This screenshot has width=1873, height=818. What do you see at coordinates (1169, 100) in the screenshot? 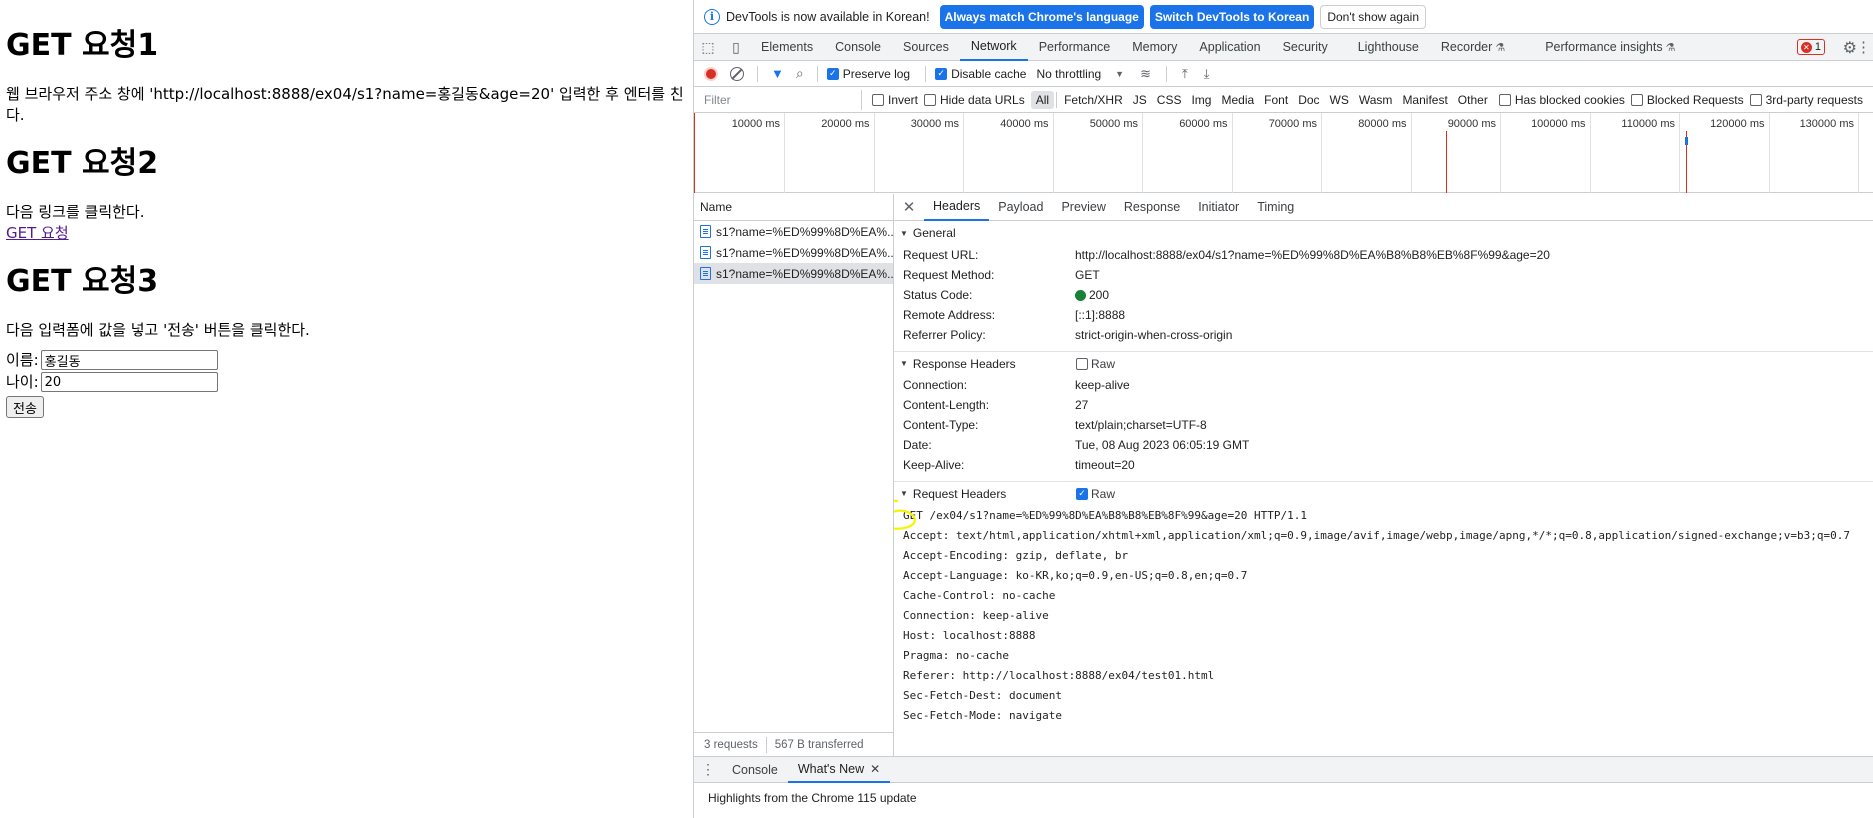
I see `type-filter-css: CSS` at bounding box center [1169, 100].